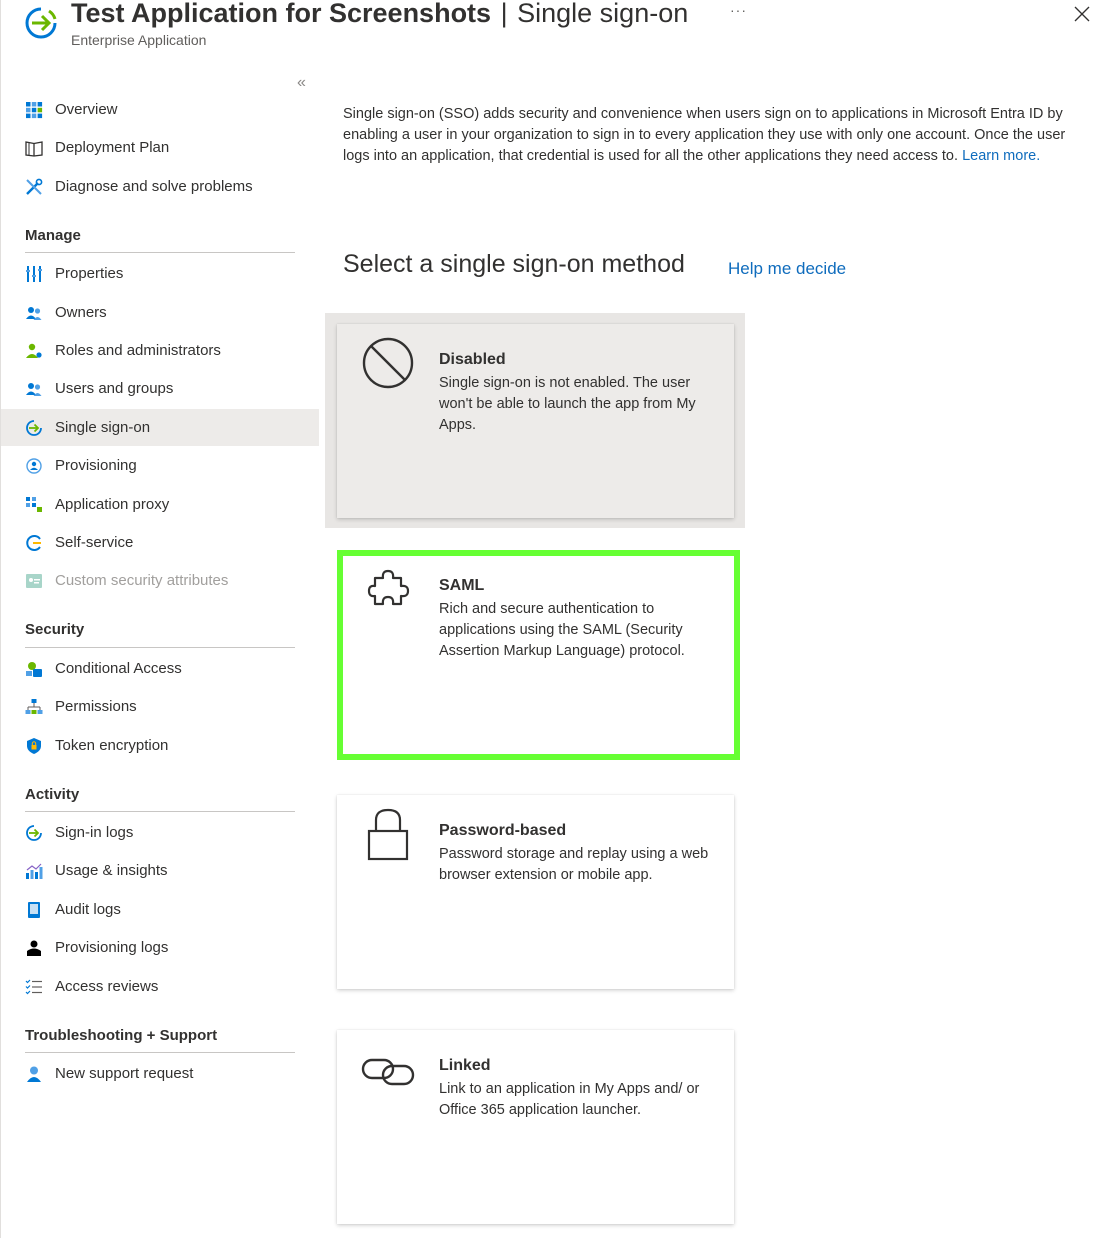 The height and width of the screenshot is (1238, 1114). Describe the element at coordinates (34, 148) in the screenshot. I see `book-icon` at that location.